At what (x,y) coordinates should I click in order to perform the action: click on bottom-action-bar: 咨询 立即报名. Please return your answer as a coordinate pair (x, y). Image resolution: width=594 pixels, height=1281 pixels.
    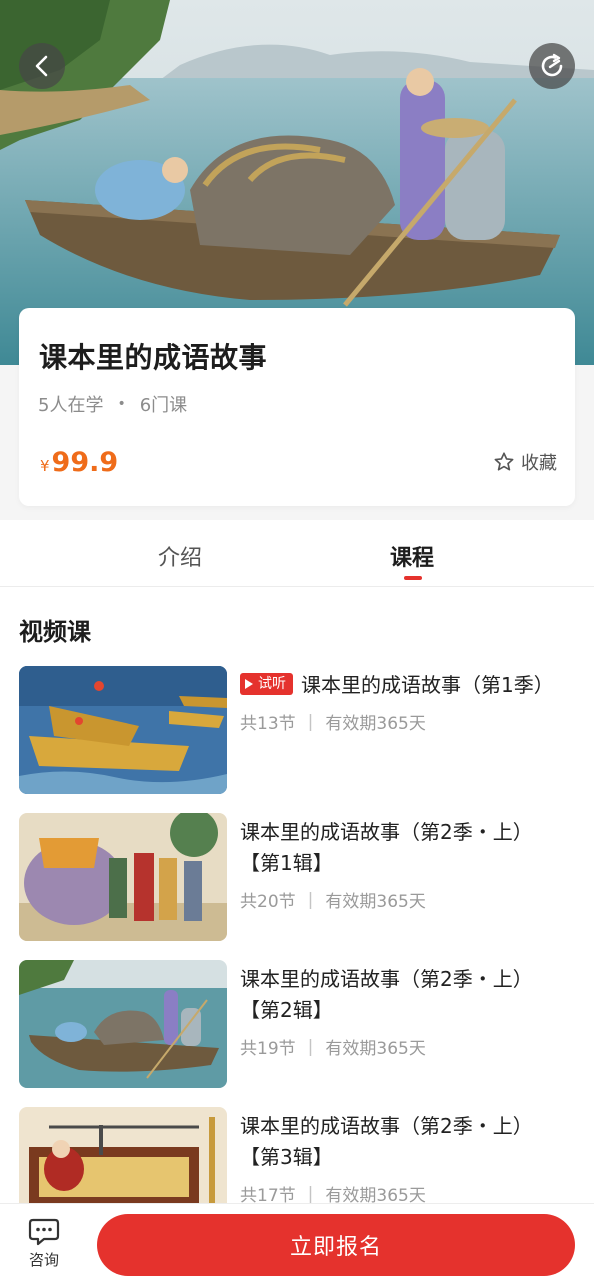
    Looking at the image, I should click on (297, 1242).